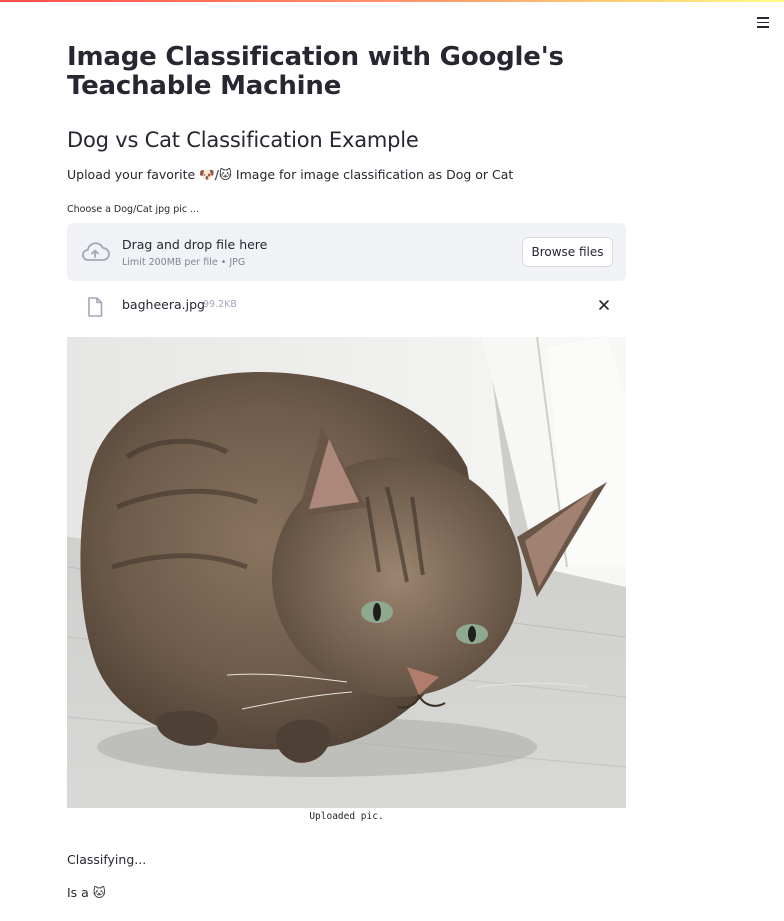  Describe the element at coordinates (220, 304) in the screenshot. I see `uploaded-file-size: 99.2KB` at that location.